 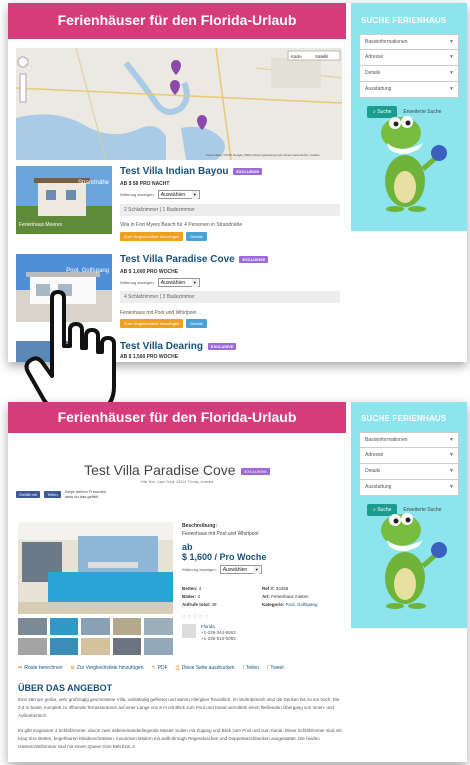 I want to click on listing-photo-tag: Pool, Golfspang, so click(x=87, y=271).